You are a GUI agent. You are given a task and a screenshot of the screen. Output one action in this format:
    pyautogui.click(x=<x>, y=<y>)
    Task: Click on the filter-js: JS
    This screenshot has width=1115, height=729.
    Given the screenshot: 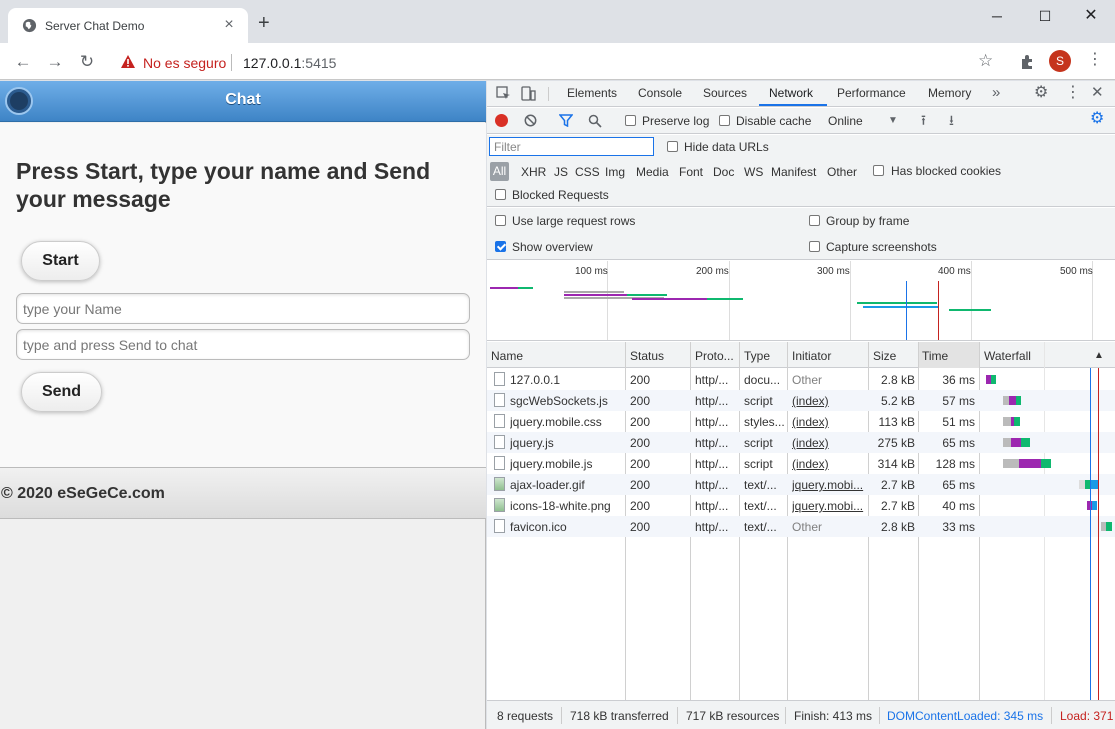 What is the action you would take?
    pyautogui.click(x=561, y=172)
    